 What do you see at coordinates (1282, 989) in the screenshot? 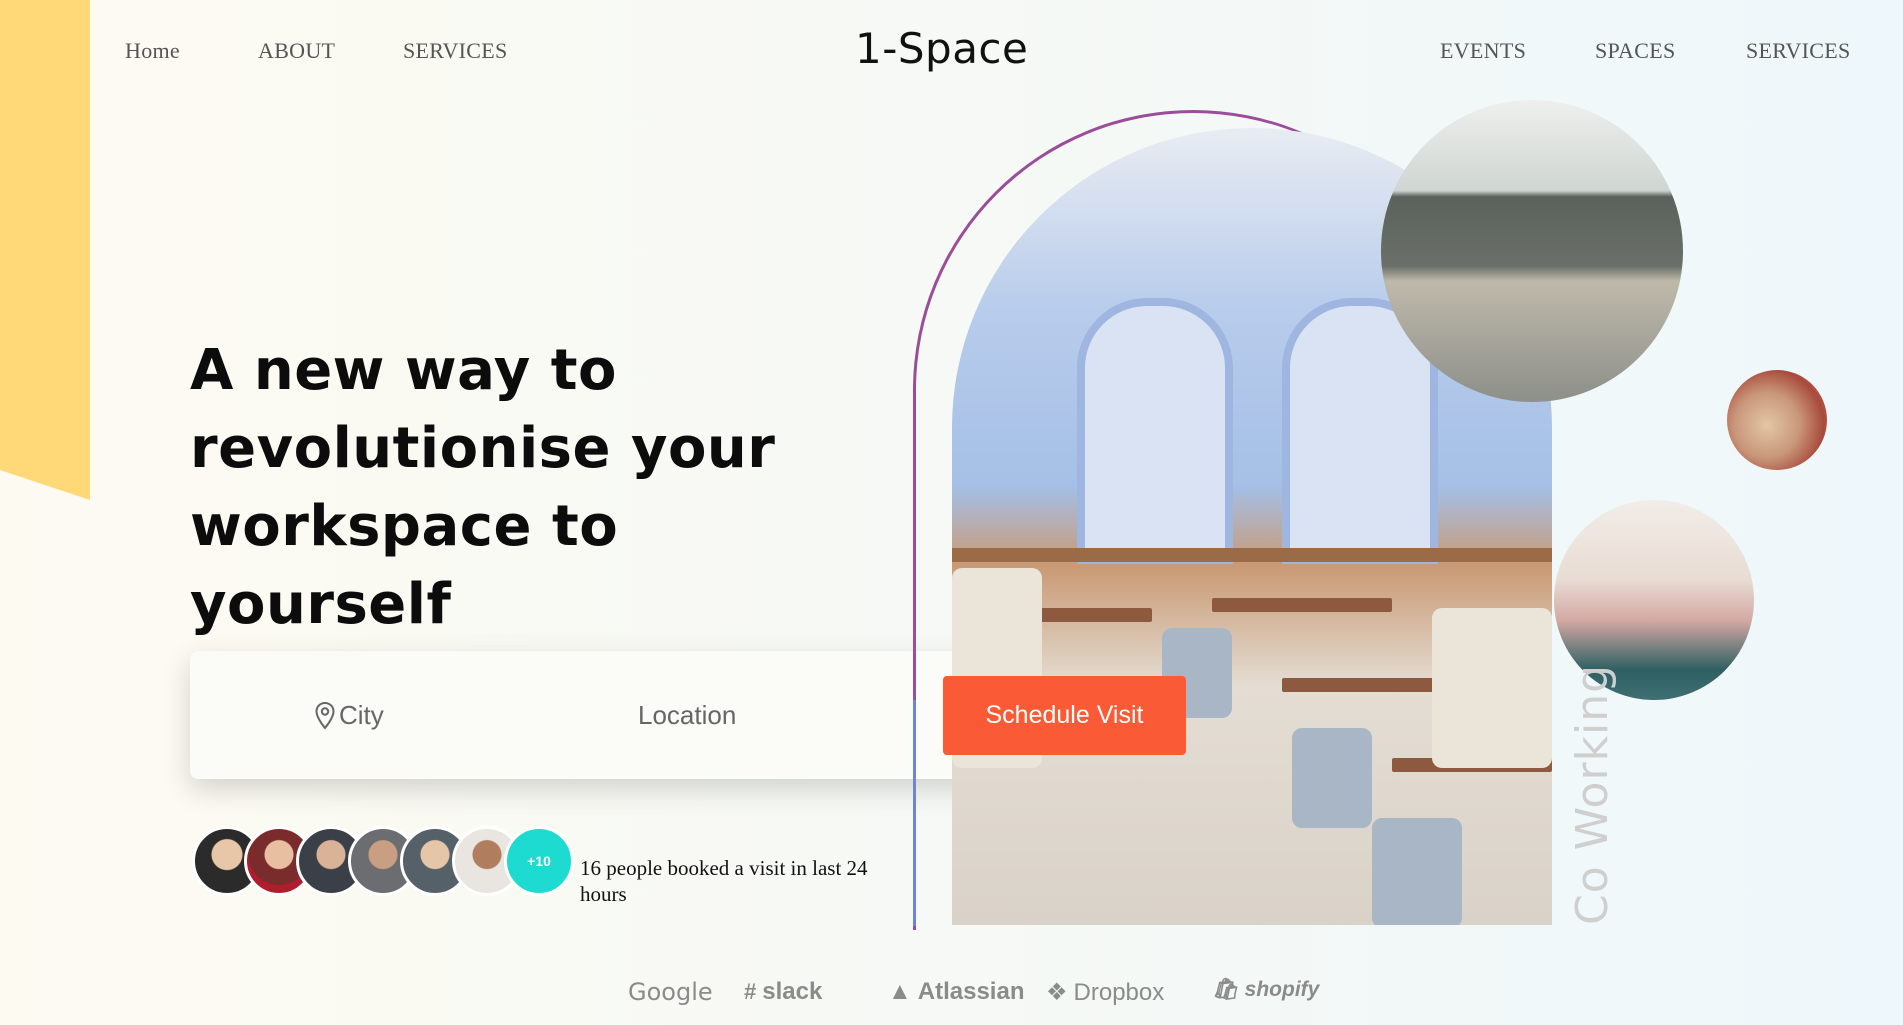
I see `brand-name: shopify` at bounding box center [1282, 989].